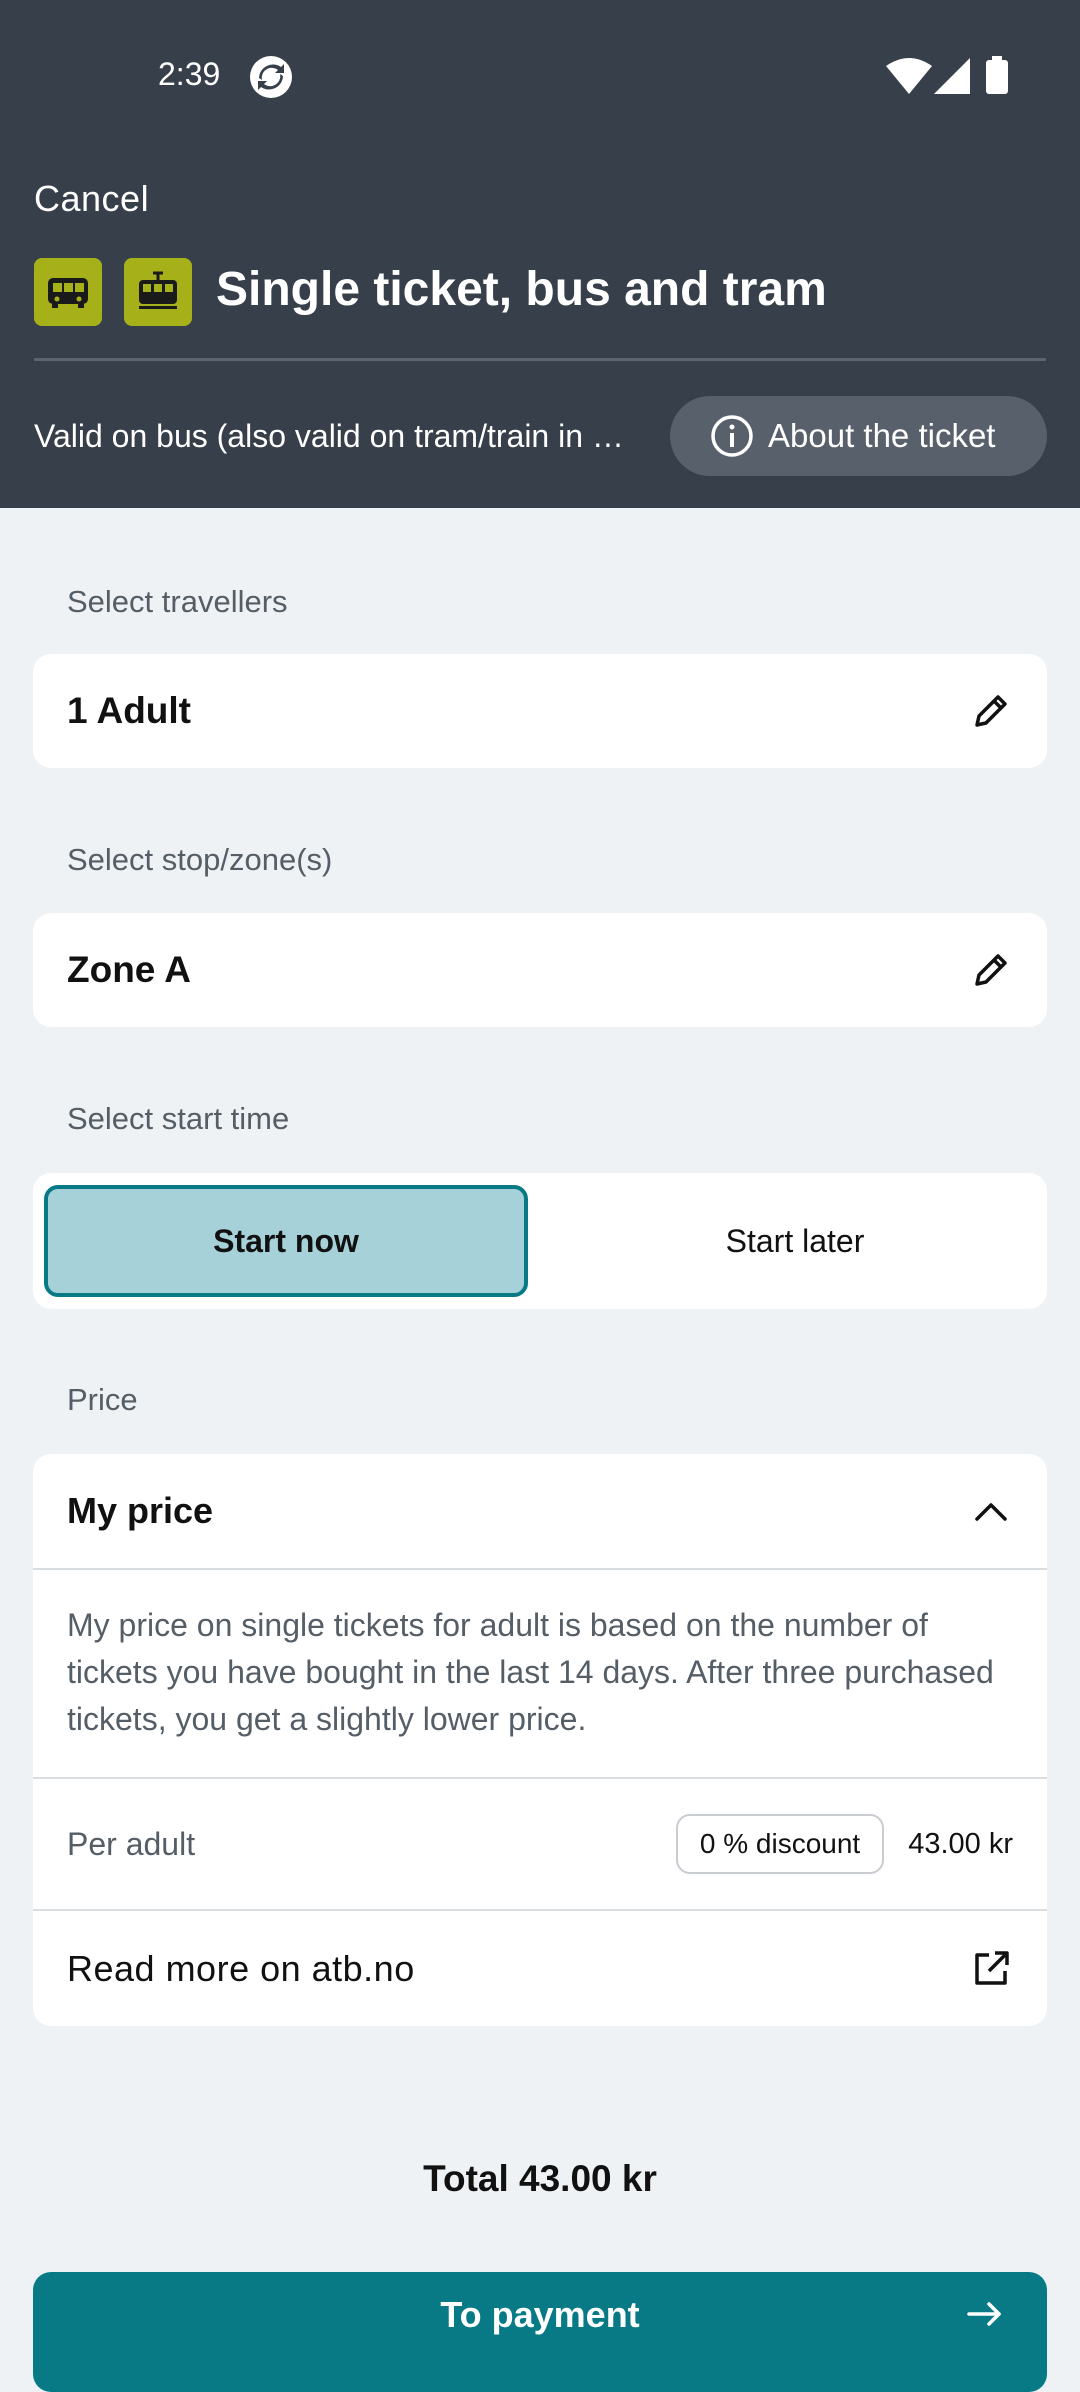  What do you see at coordinates (952, 76) in the screenshot?
I see `signal-icon` at bounding box center [952, 76].